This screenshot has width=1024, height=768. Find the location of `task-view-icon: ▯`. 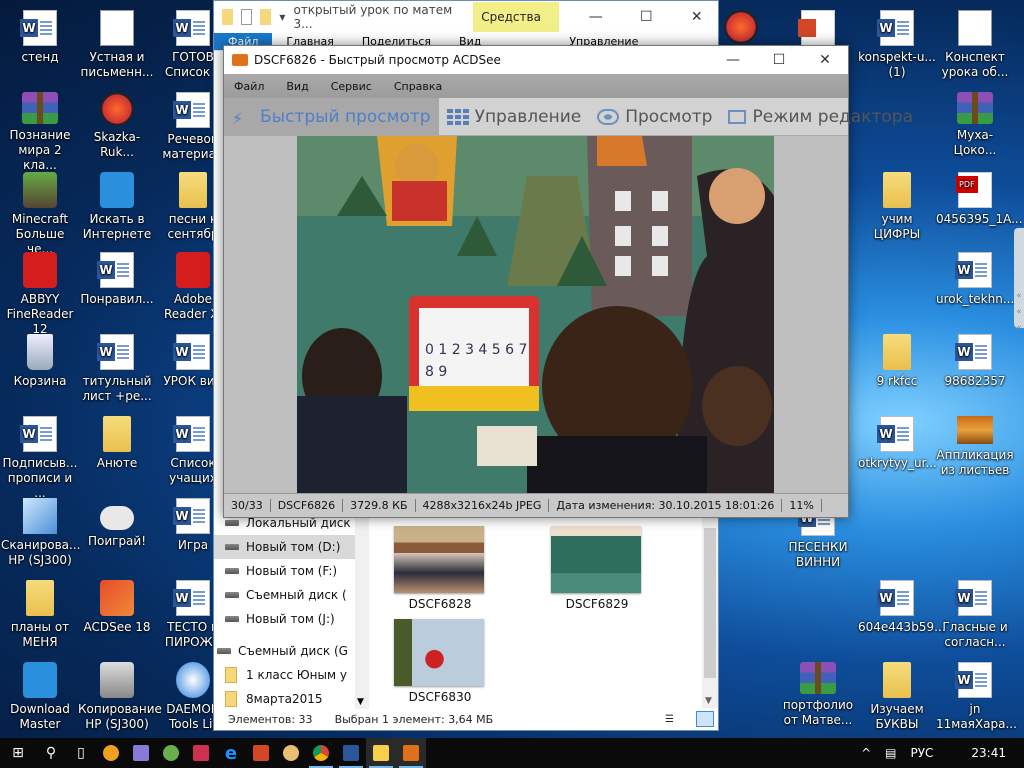

task-view-icon: ▯ is located at coordinates (81, 753).